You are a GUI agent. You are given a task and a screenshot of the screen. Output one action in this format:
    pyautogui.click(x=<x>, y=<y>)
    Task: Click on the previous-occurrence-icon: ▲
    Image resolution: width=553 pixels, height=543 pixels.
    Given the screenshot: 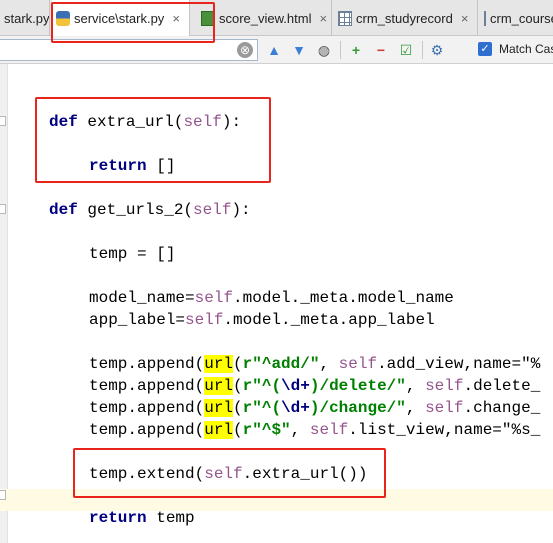 What is the action you would take?
    pyautogui.click(x=274, y=50)
    